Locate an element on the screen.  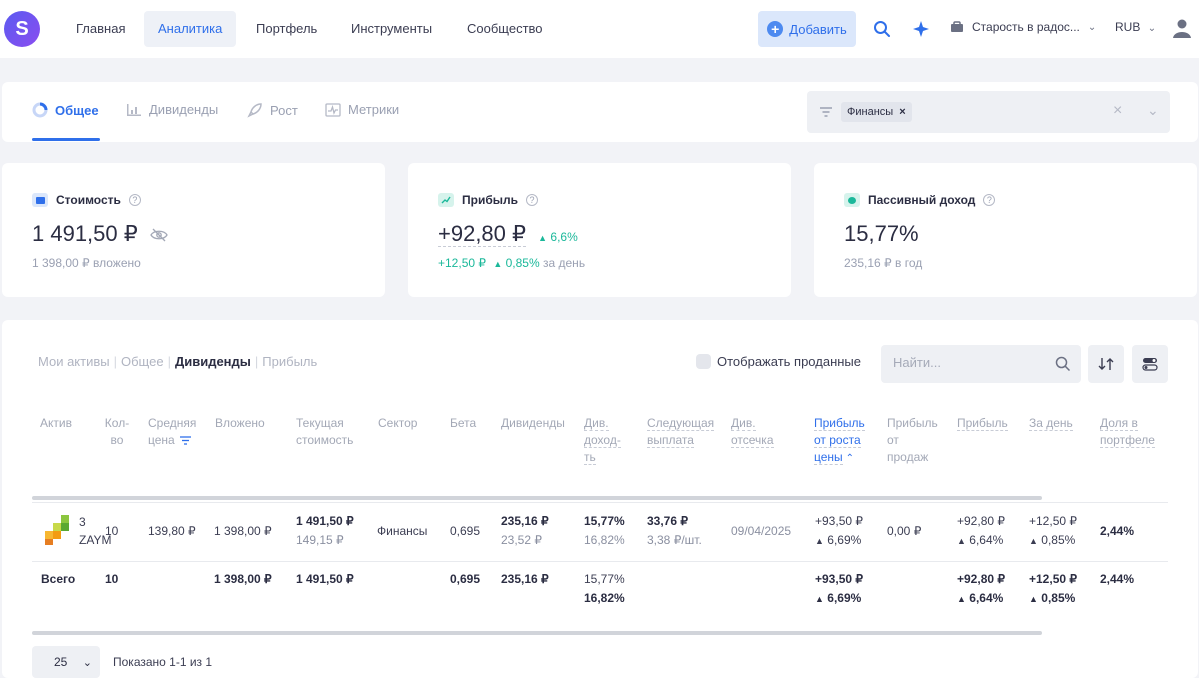
show-sold-checkbox: Отображать проданные is located at coordinates (778, 361).